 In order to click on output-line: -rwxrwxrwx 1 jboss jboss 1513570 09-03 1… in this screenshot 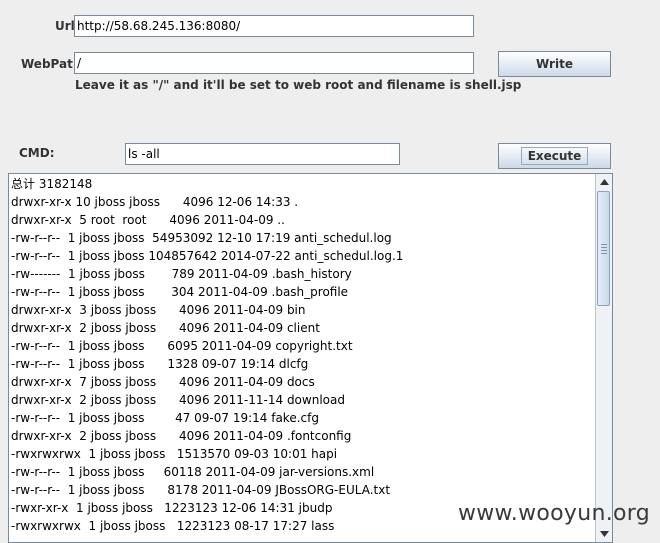, I will do `click(174, 454)`.